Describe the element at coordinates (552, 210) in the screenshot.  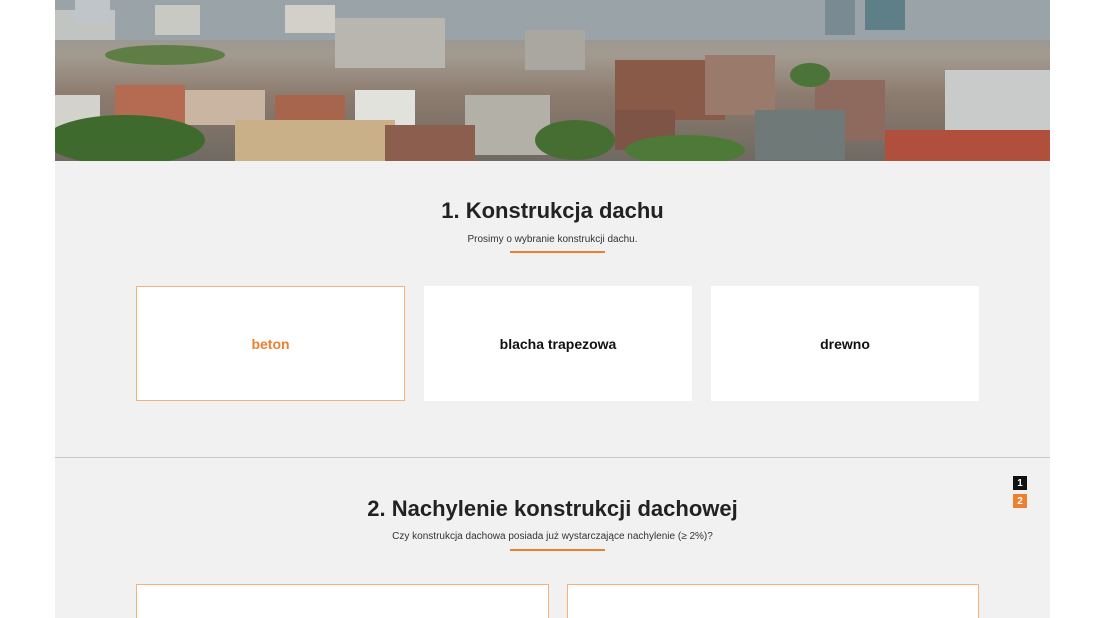
I see `section-1-title: 1. Konstrukcja dachu` at that location.